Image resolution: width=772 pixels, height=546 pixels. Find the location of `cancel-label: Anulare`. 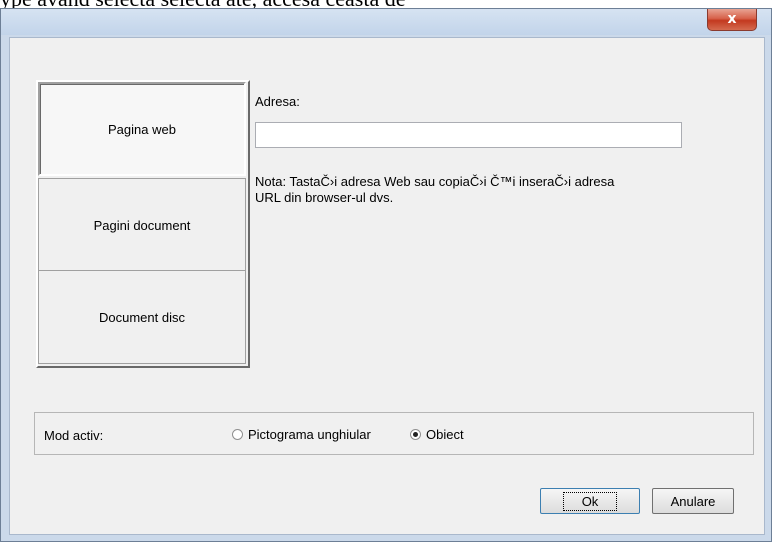

cancel-label: Anulare is located at coordinates (693, 501).